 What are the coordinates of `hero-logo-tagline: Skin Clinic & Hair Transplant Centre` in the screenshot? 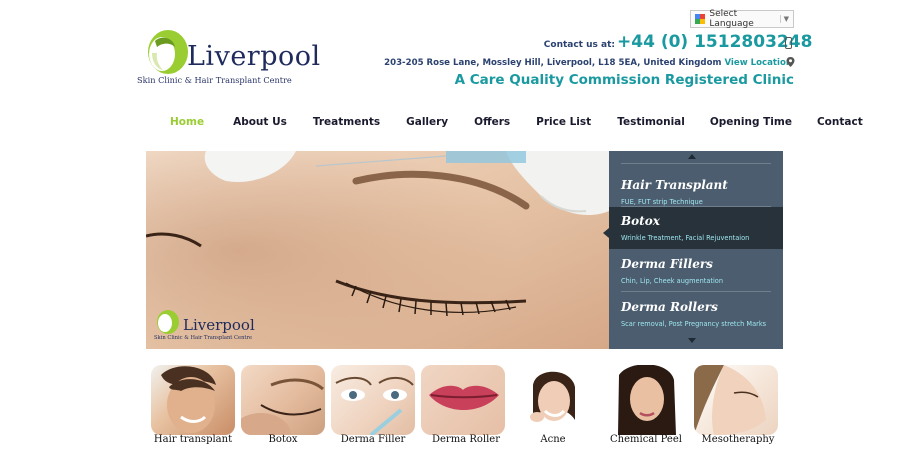 It's located at (203, 338).